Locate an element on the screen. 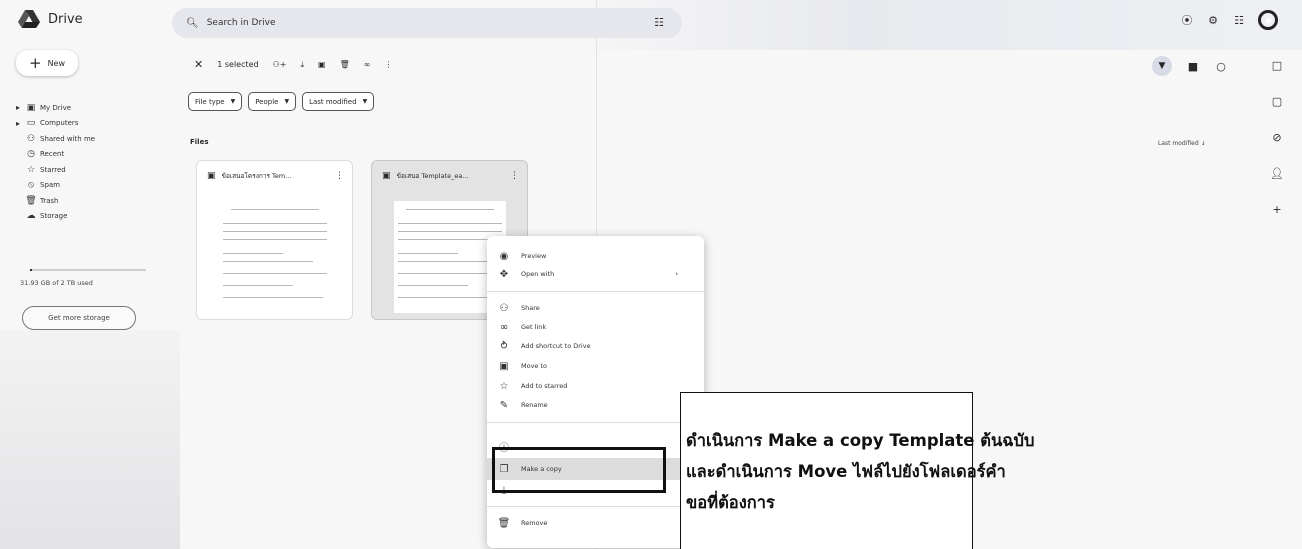  filter-dropdown-icon: ▼ is located at coordinates (1162, 66).